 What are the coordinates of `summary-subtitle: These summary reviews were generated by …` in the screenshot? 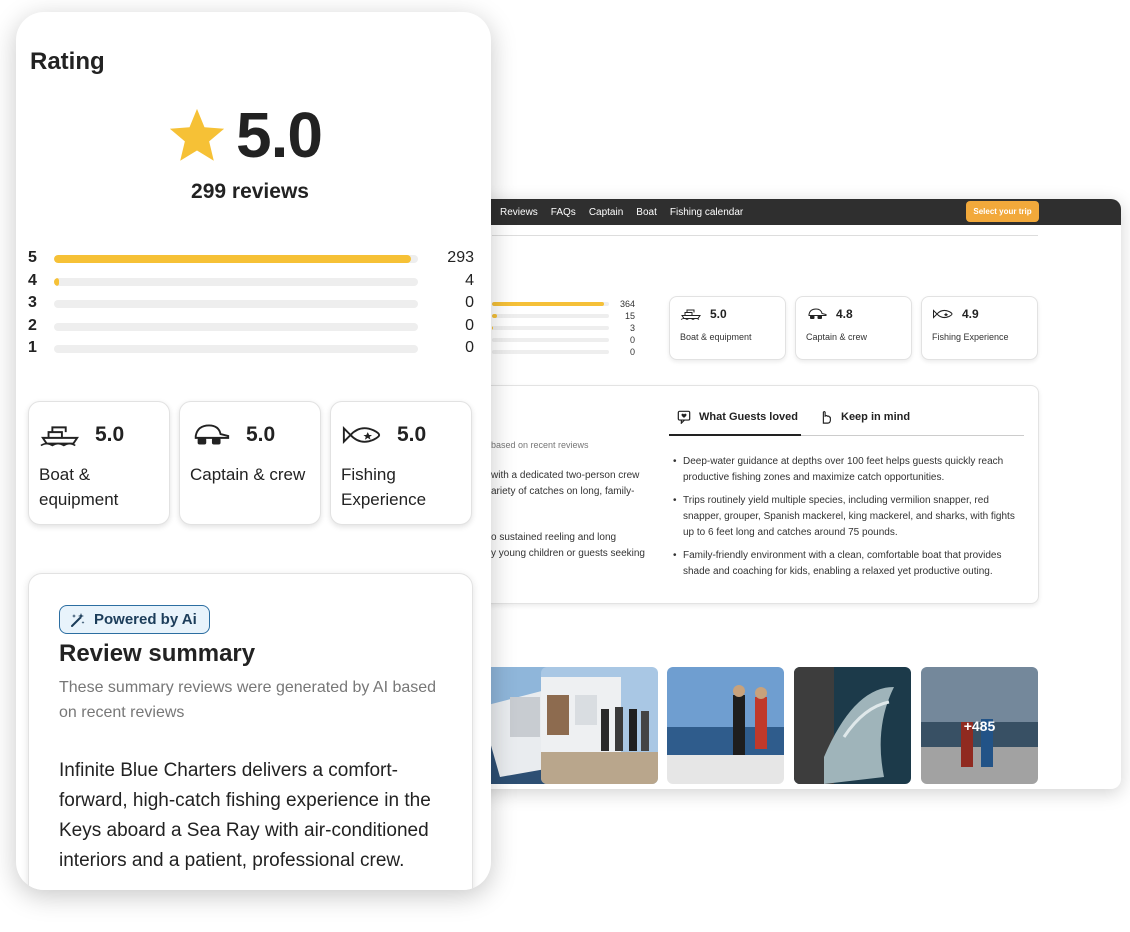 It's located at (248, 700).